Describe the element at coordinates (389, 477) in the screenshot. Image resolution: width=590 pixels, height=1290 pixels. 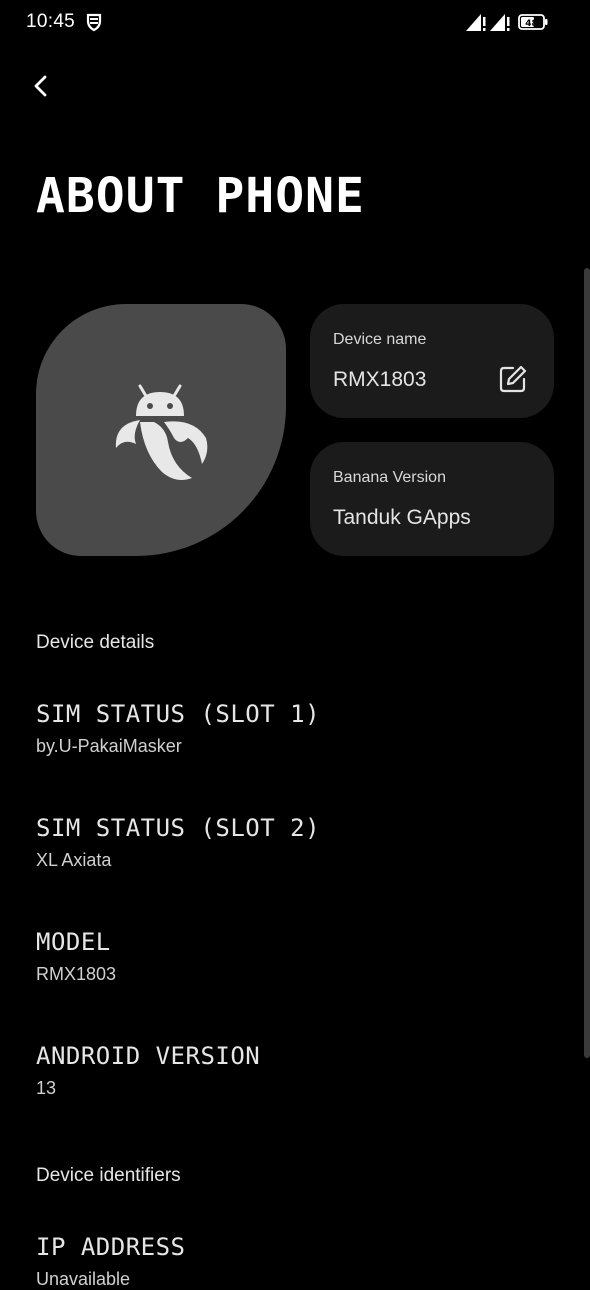
I see `banana-version-label: Banana Version` at that location.